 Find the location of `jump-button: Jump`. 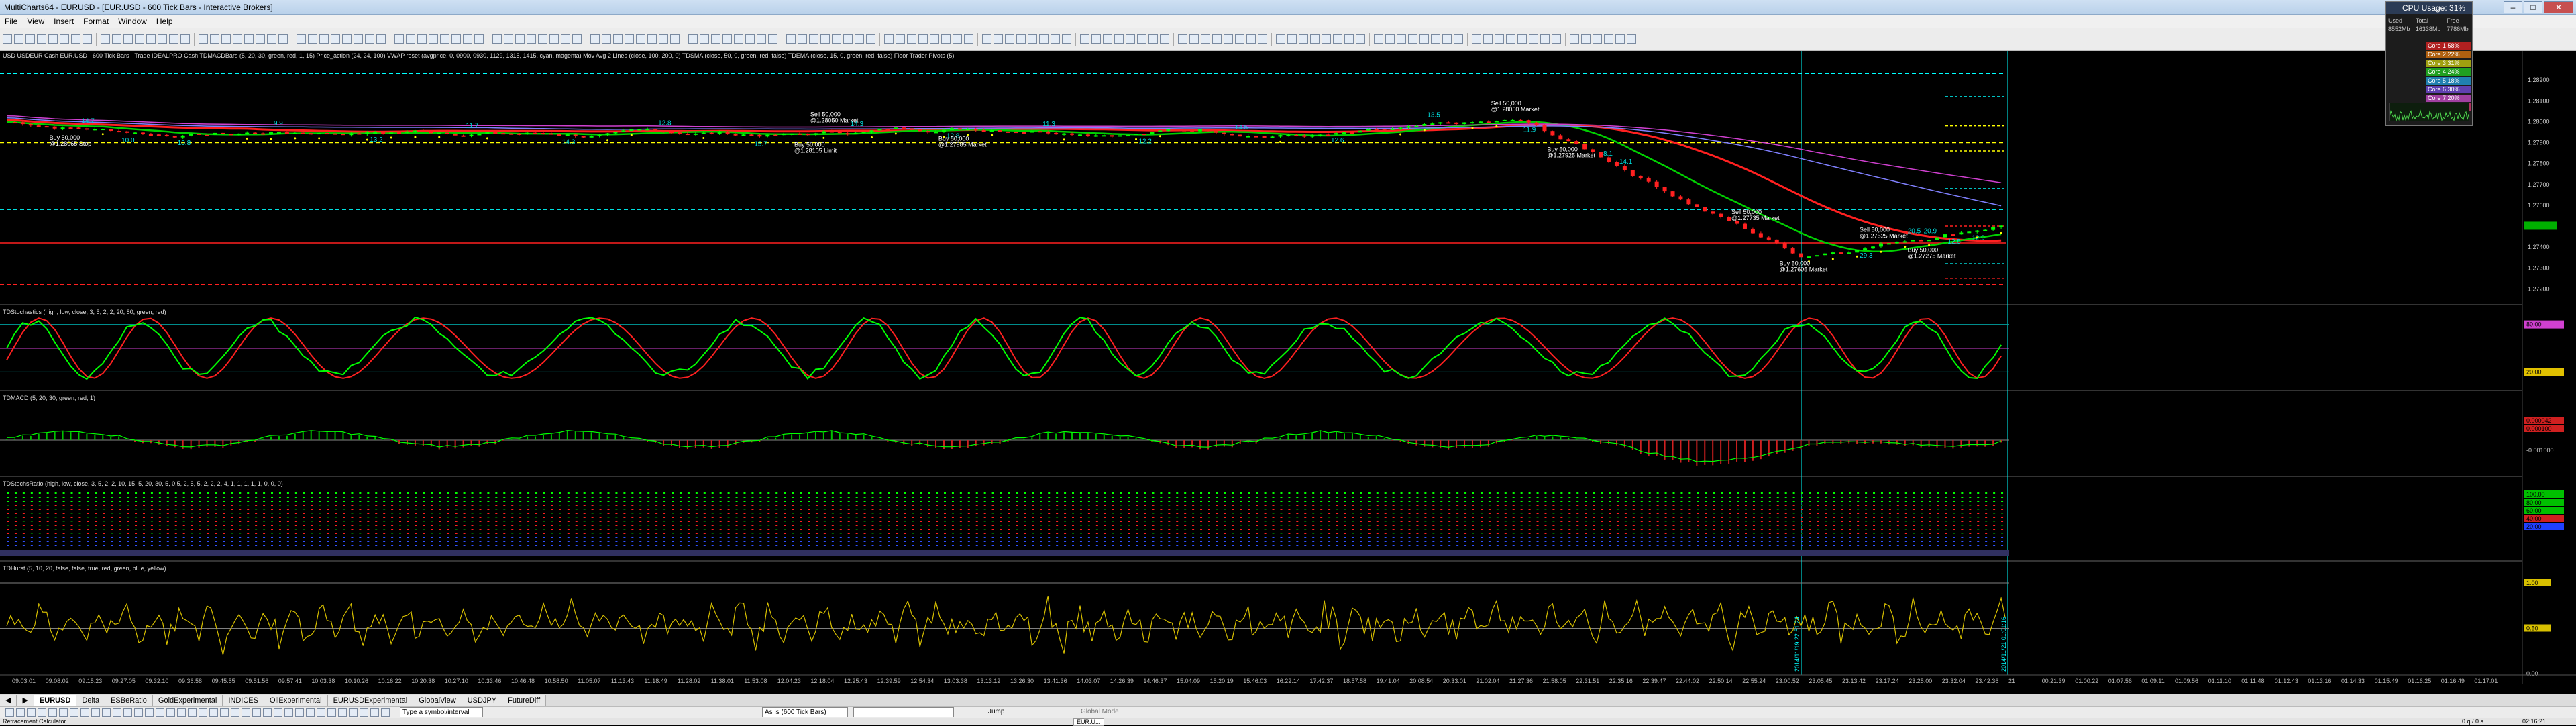

jump-button: Jump is located at coordinates (1005, 712).